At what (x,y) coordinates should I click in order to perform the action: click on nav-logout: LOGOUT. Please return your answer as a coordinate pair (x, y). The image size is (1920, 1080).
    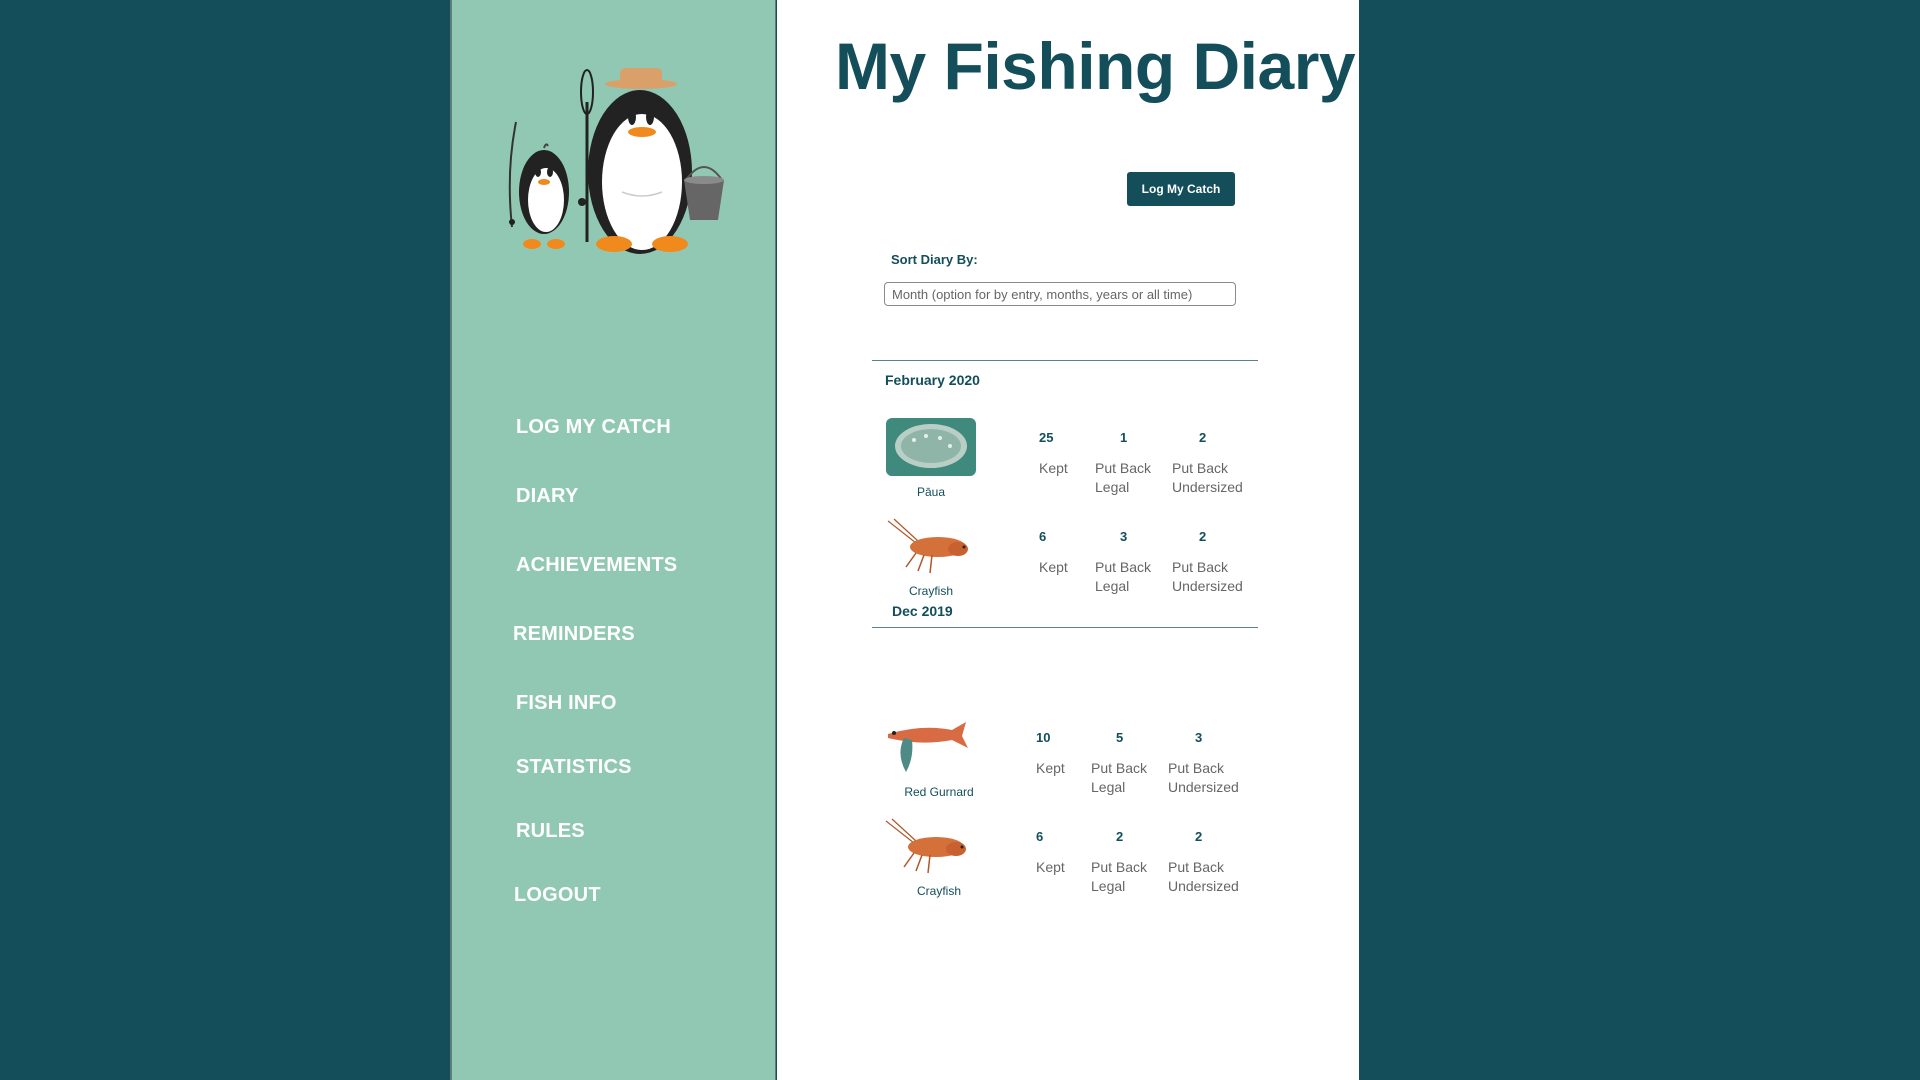
    Looking at the image, I should click on (557, 895).